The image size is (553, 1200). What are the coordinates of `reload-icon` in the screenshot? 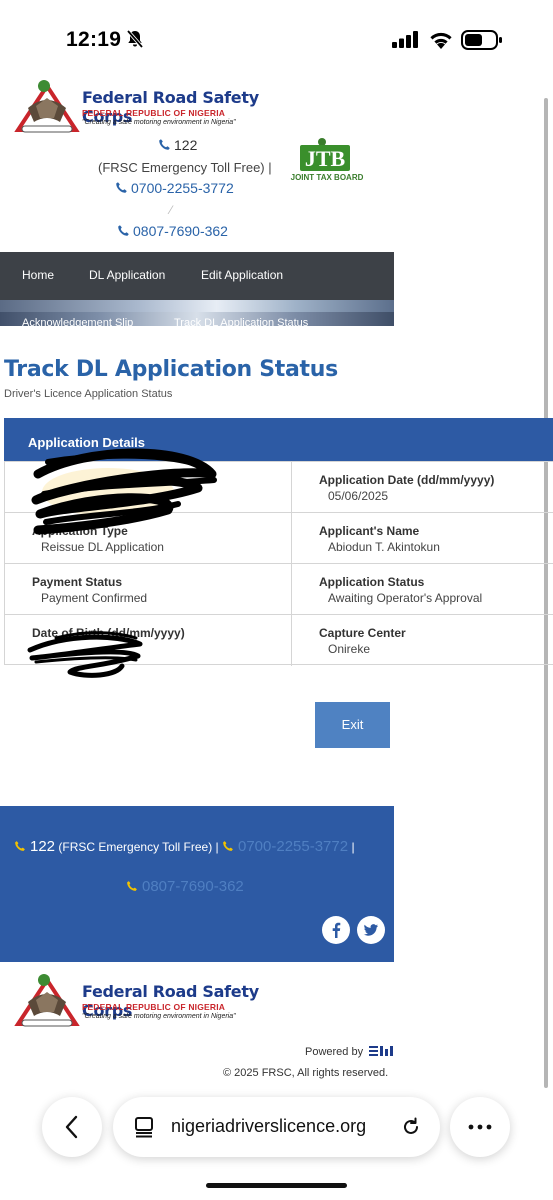 It's located at (411, 1127).